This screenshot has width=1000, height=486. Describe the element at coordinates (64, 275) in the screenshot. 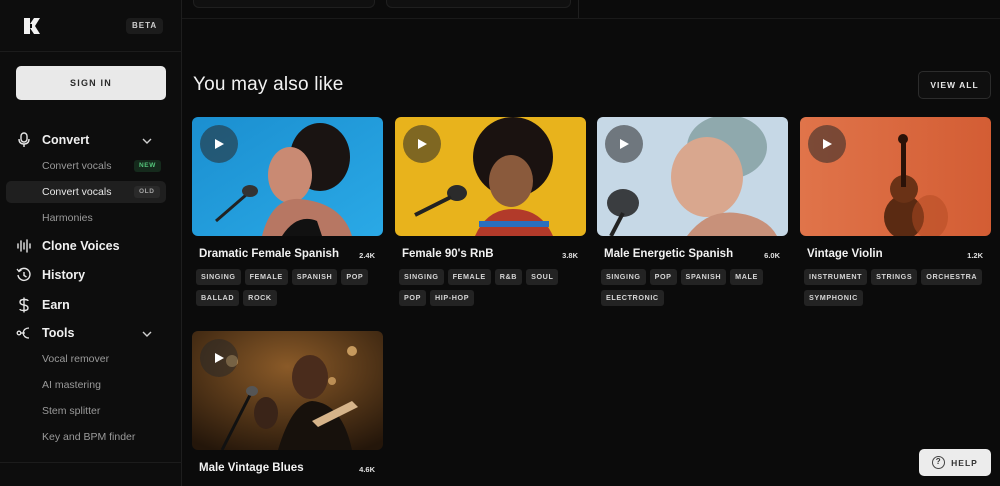

I see `nav-history-label: History` at that location.